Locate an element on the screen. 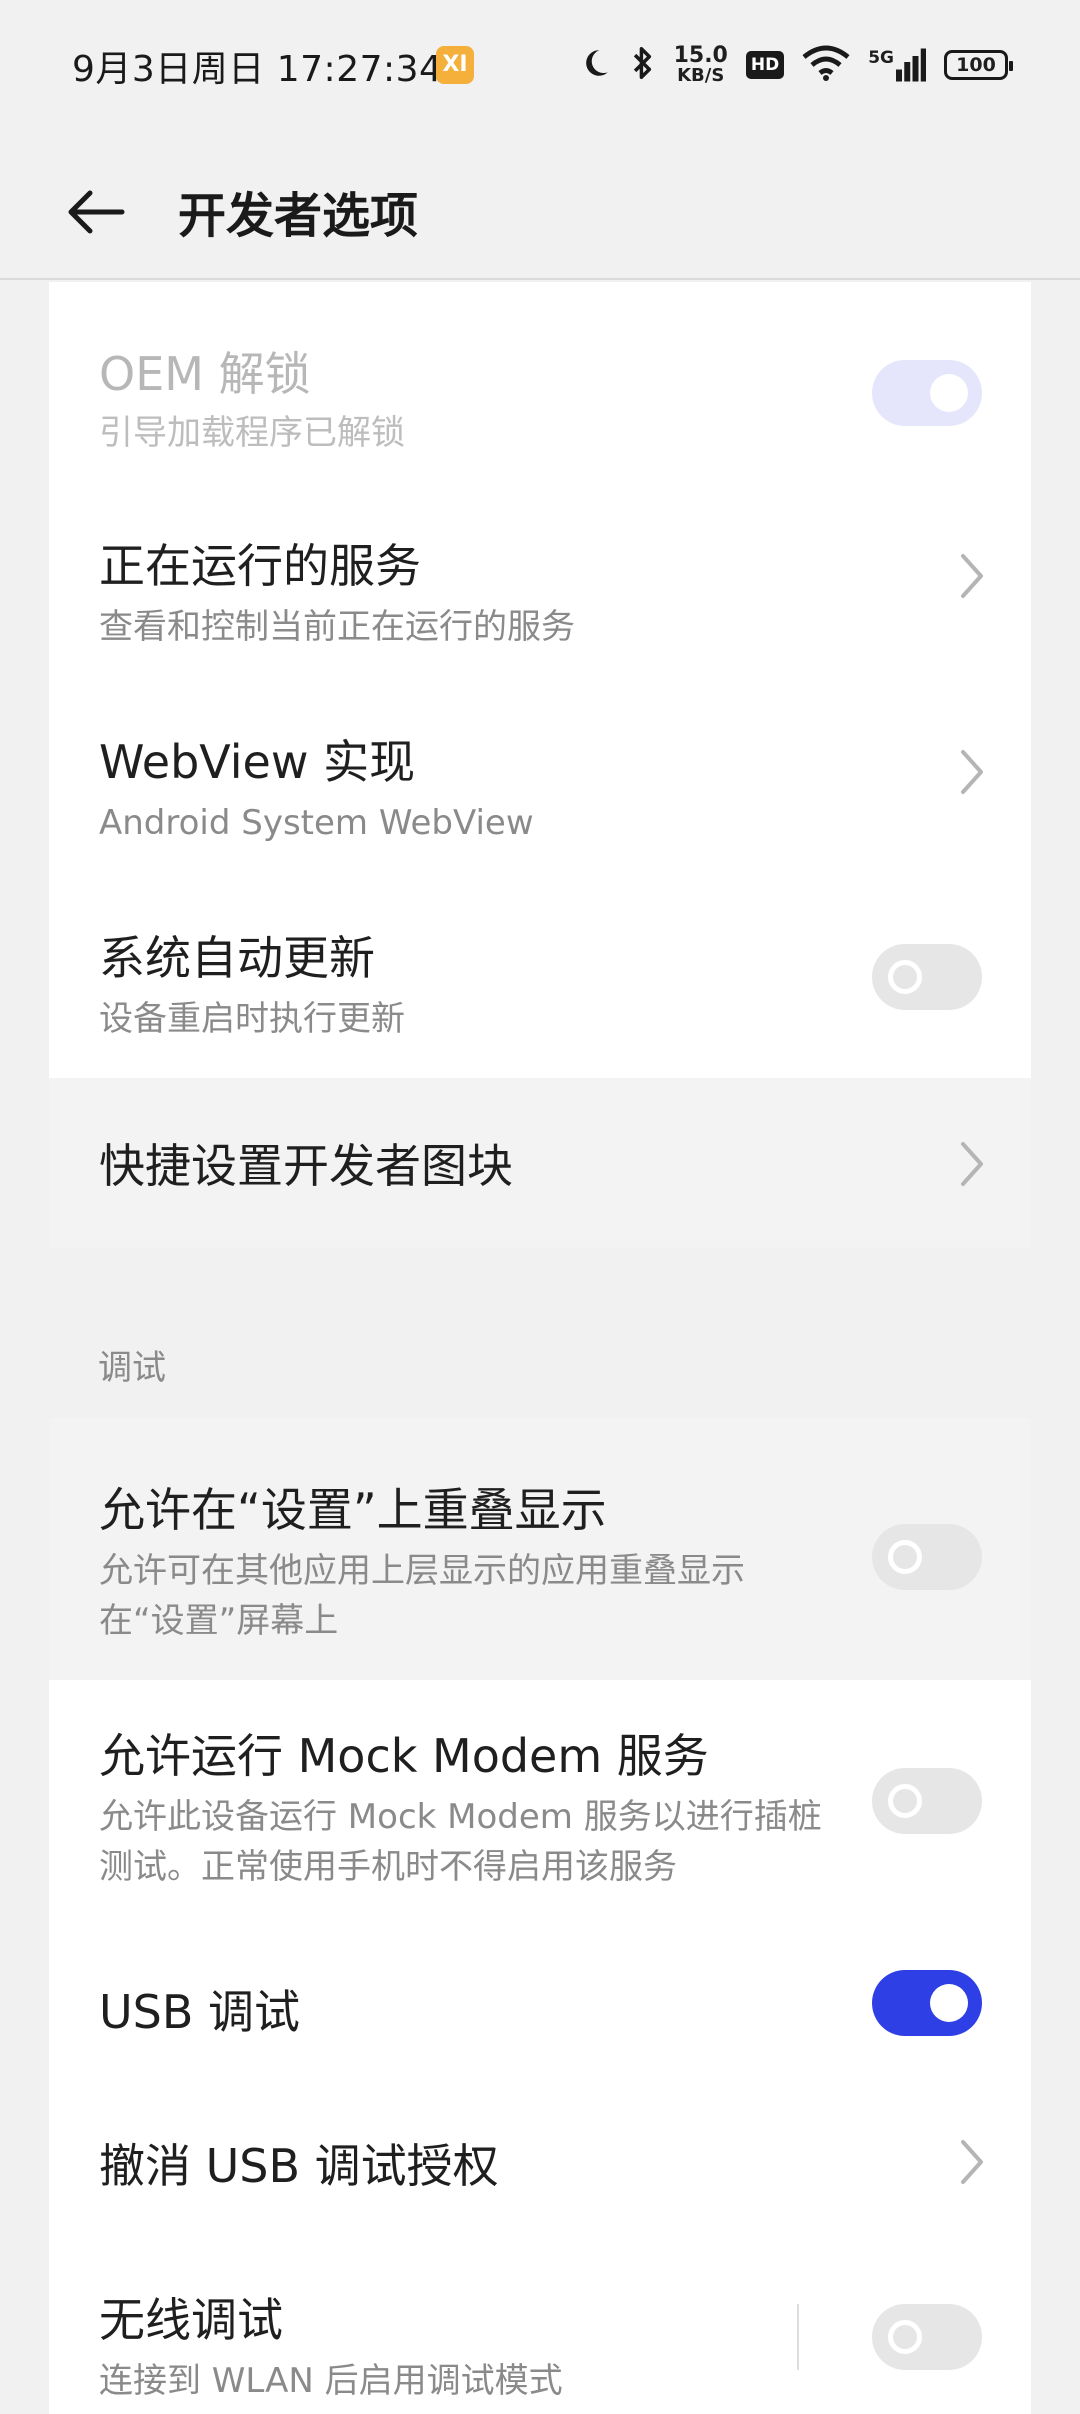 This screenshot has height=2414, width=1080. status-bar: 9月3日周日 17:27:34 XI 15.0 KB/S HD 5G 100 is located at coordinates (540, 65).